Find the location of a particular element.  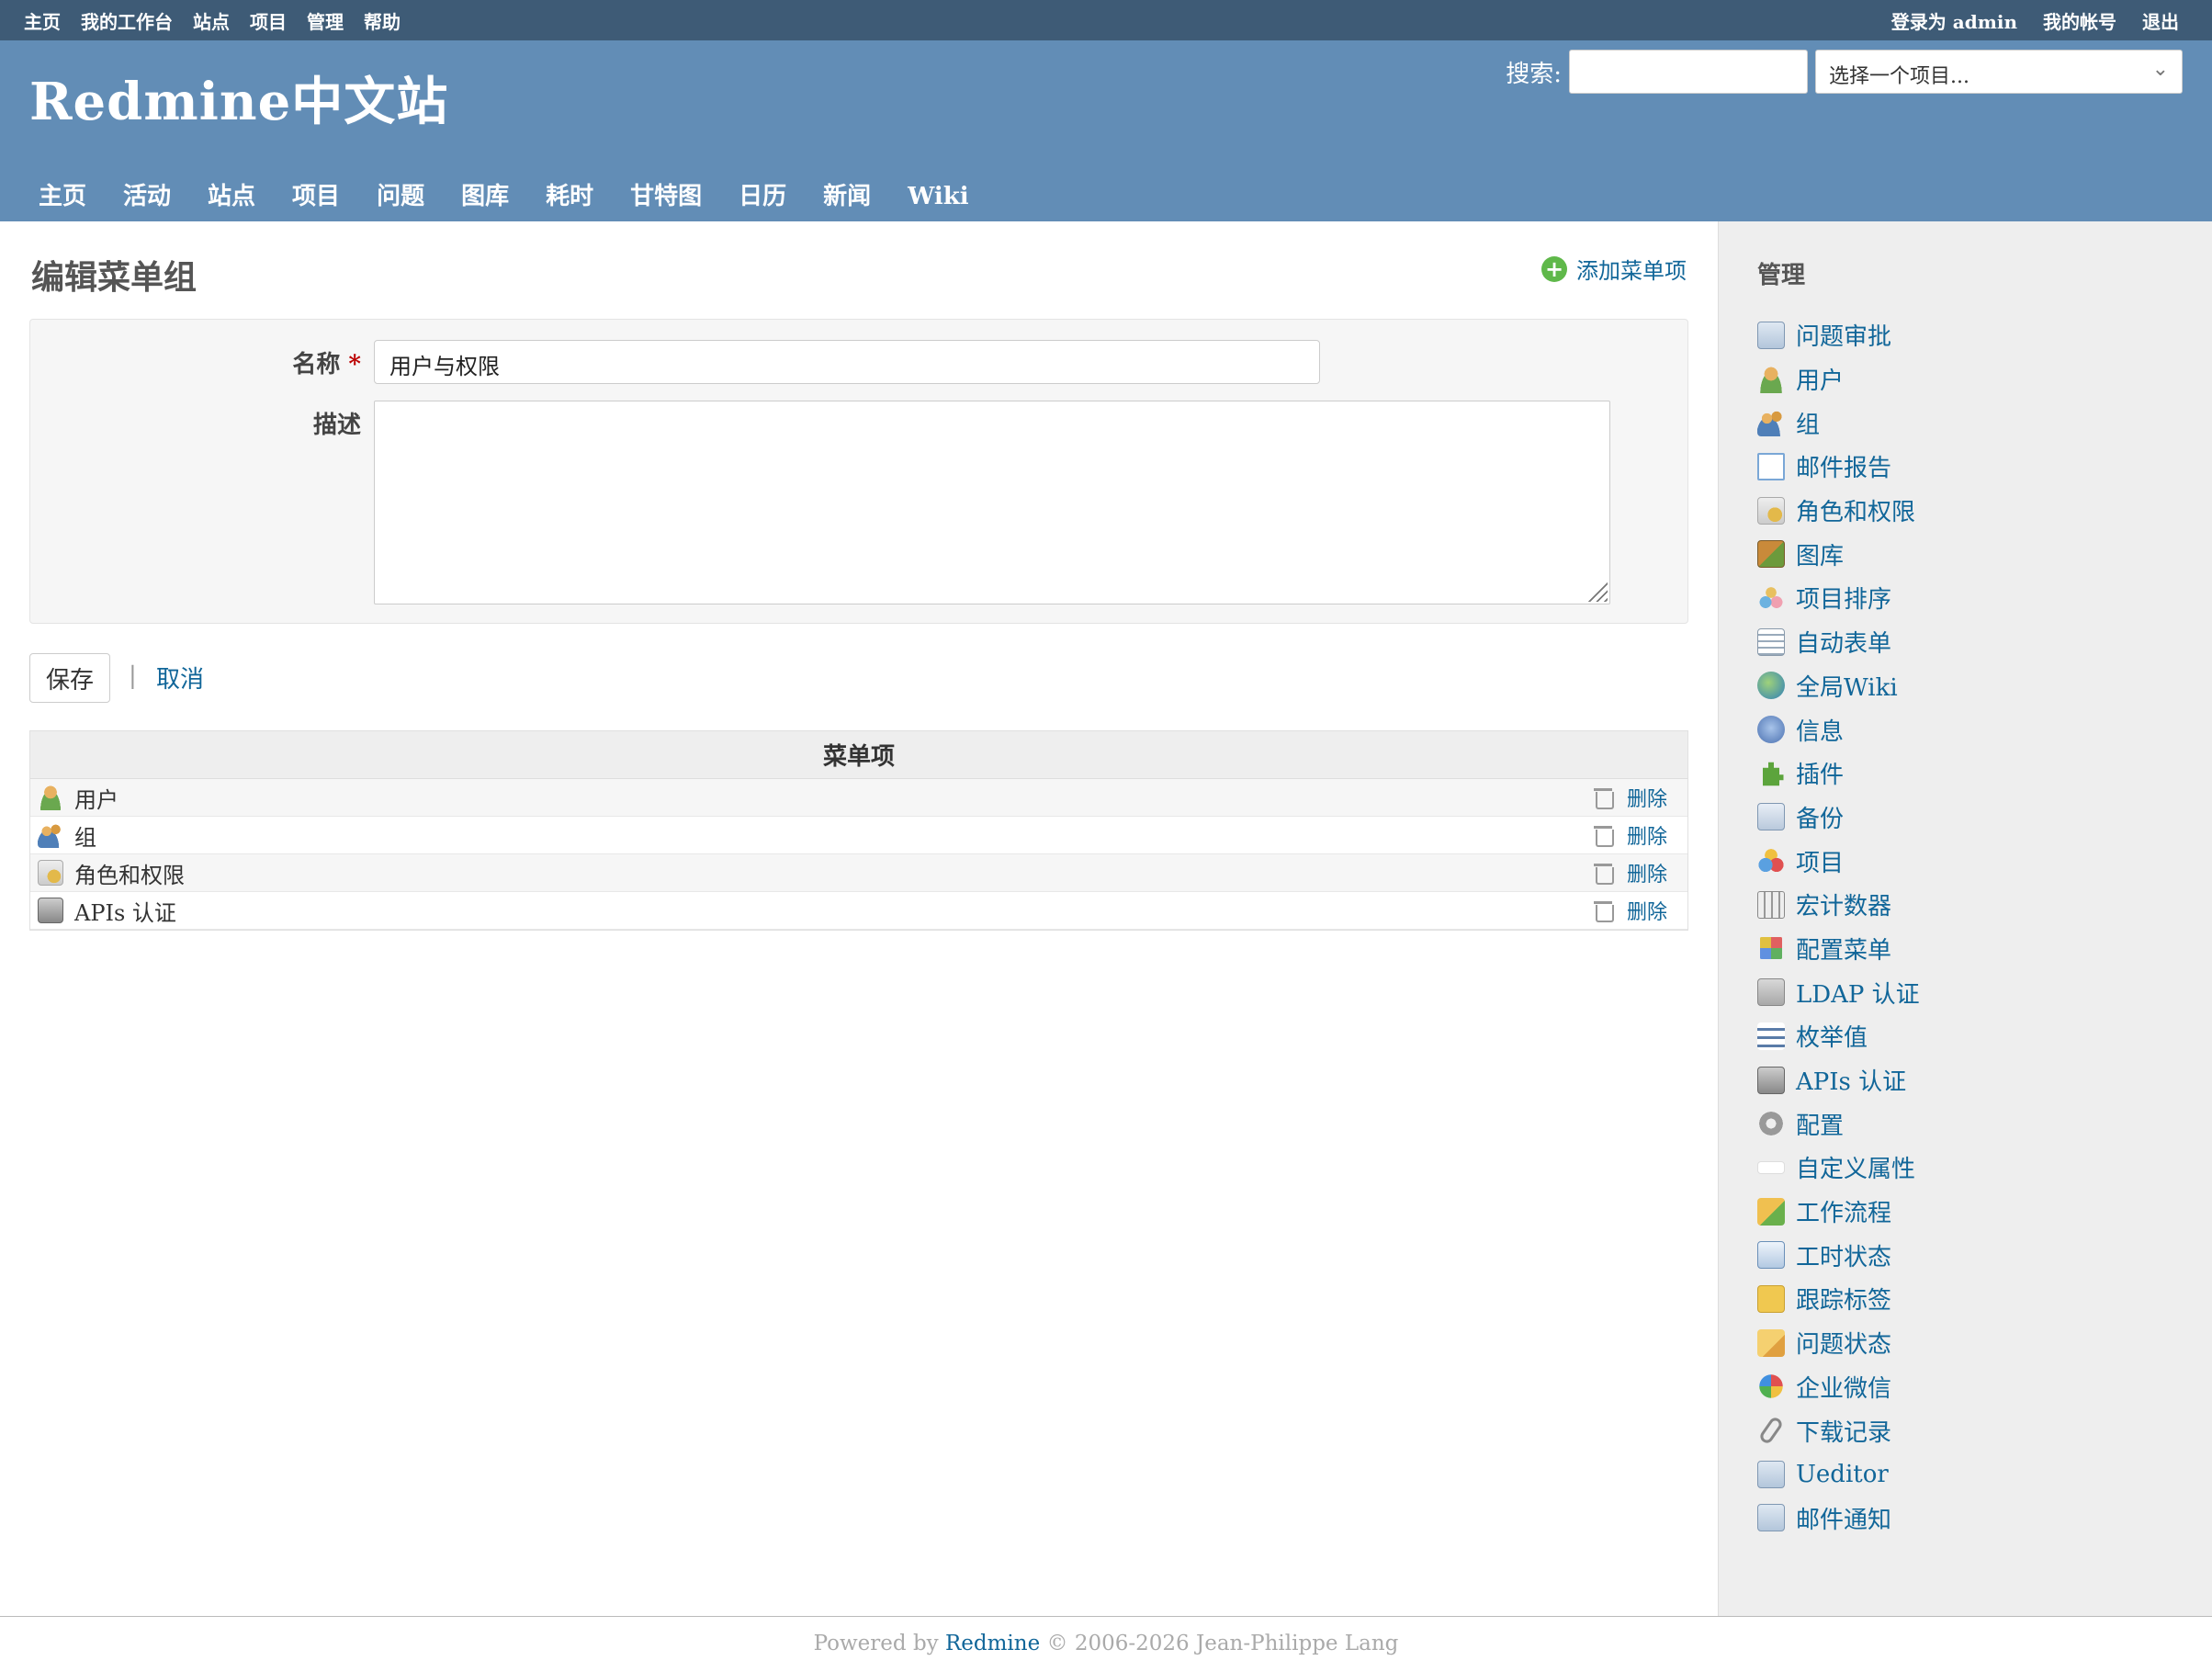

tag-icon is located at coordinates (1771, 1298).